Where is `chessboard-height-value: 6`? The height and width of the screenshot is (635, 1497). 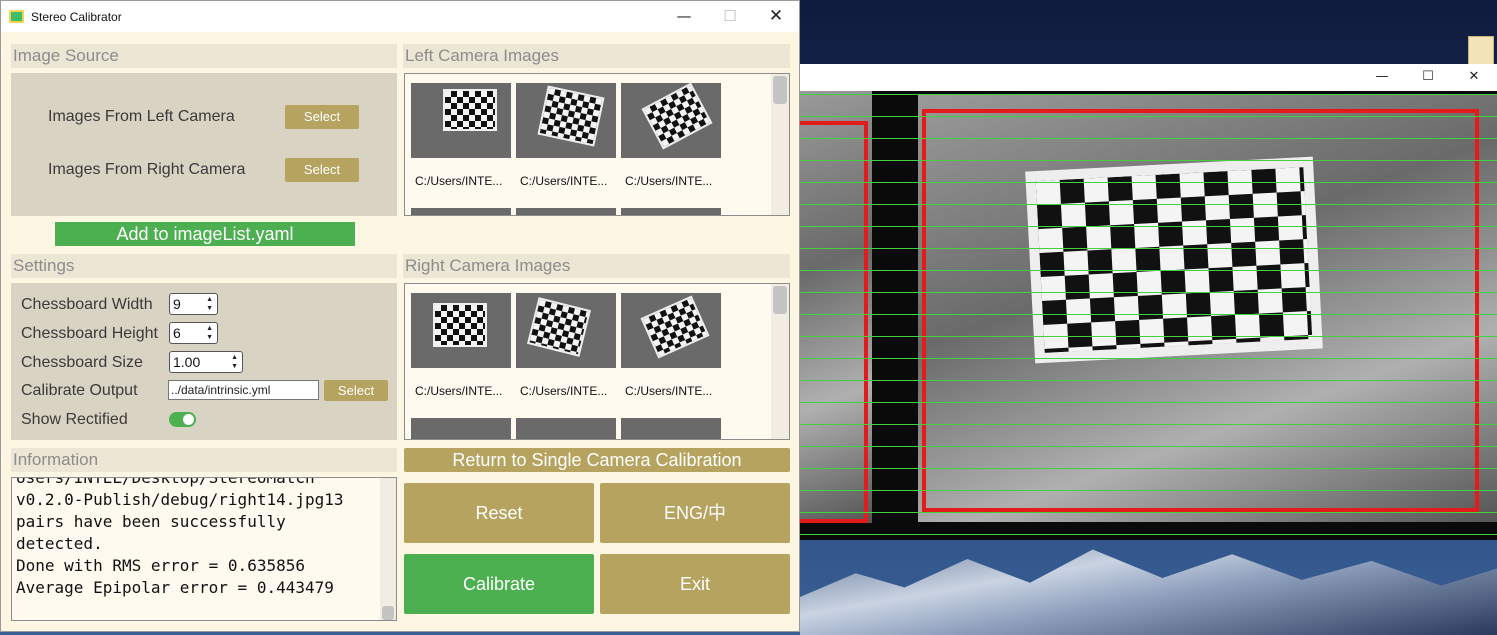 chessboard-height-value: 6 is located at coordinates (177, 333).